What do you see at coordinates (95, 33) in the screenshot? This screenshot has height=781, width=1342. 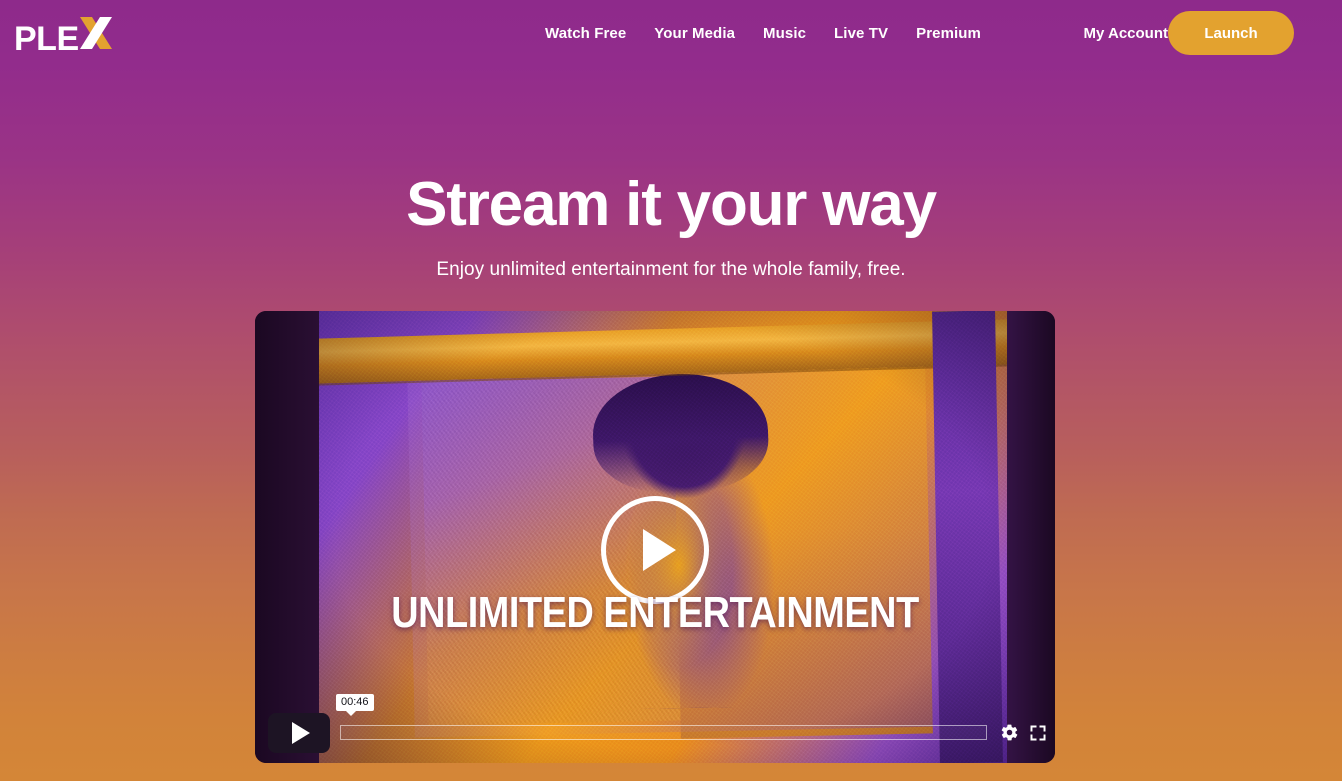 I see `logo-x-icon` at bounding box center [95, 33].